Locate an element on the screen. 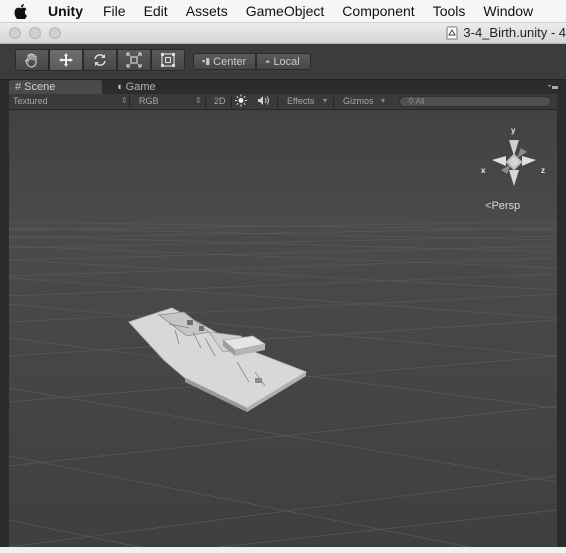 This screenshot has height=553, width=566. effects-dropdown: Effects is located at coordinates (300, 101).